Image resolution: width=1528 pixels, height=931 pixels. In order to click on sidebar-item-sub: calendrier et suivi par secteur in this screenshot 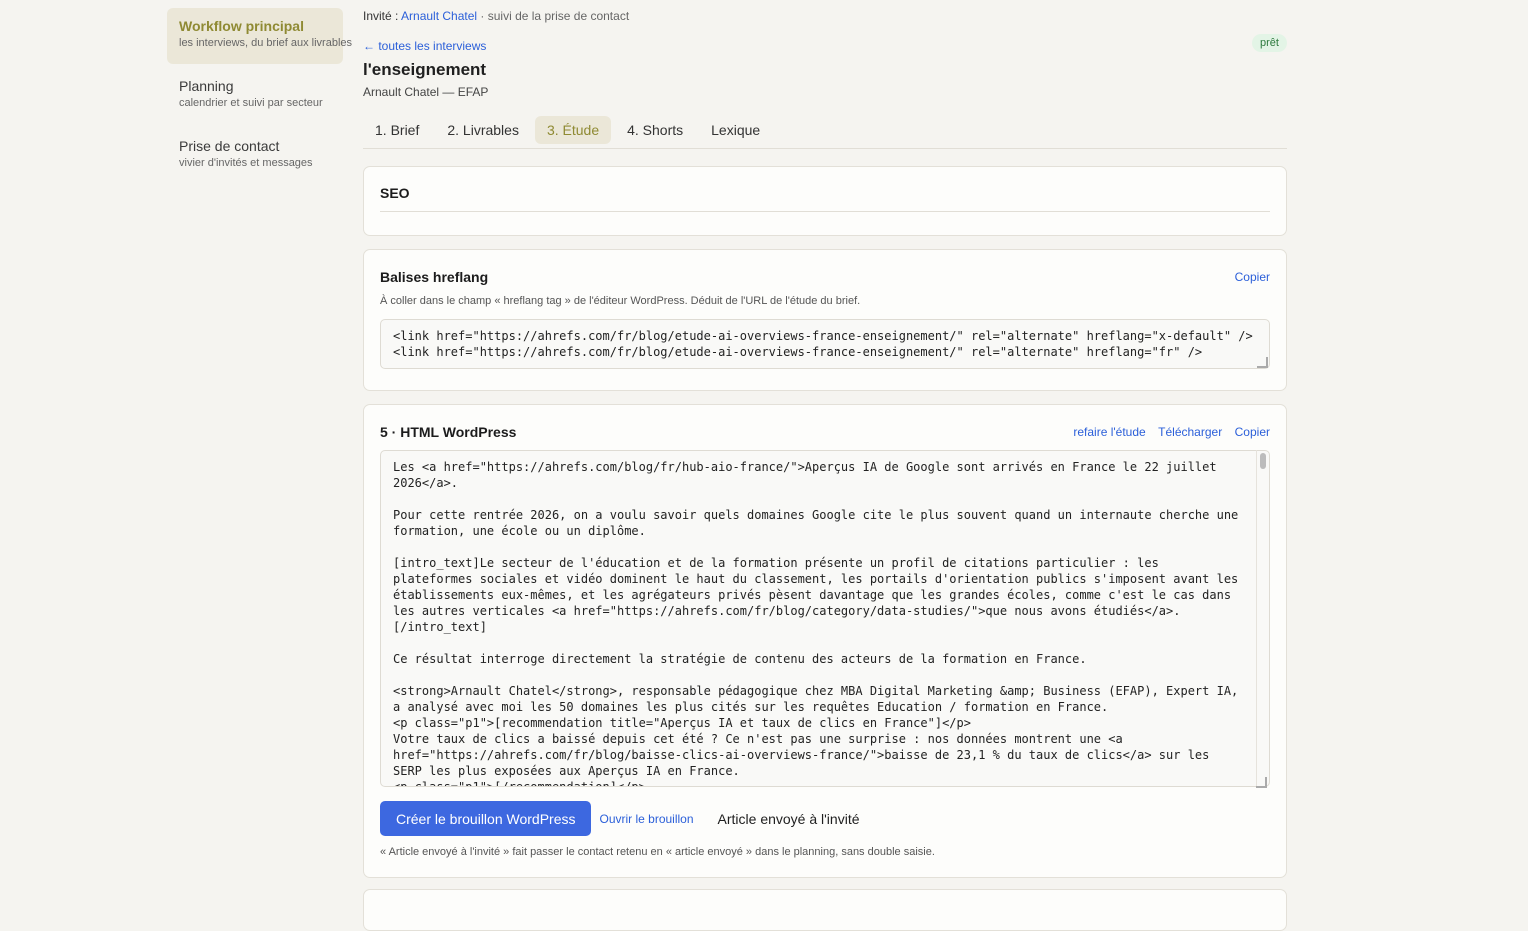, I will do `click(251, 103)`.